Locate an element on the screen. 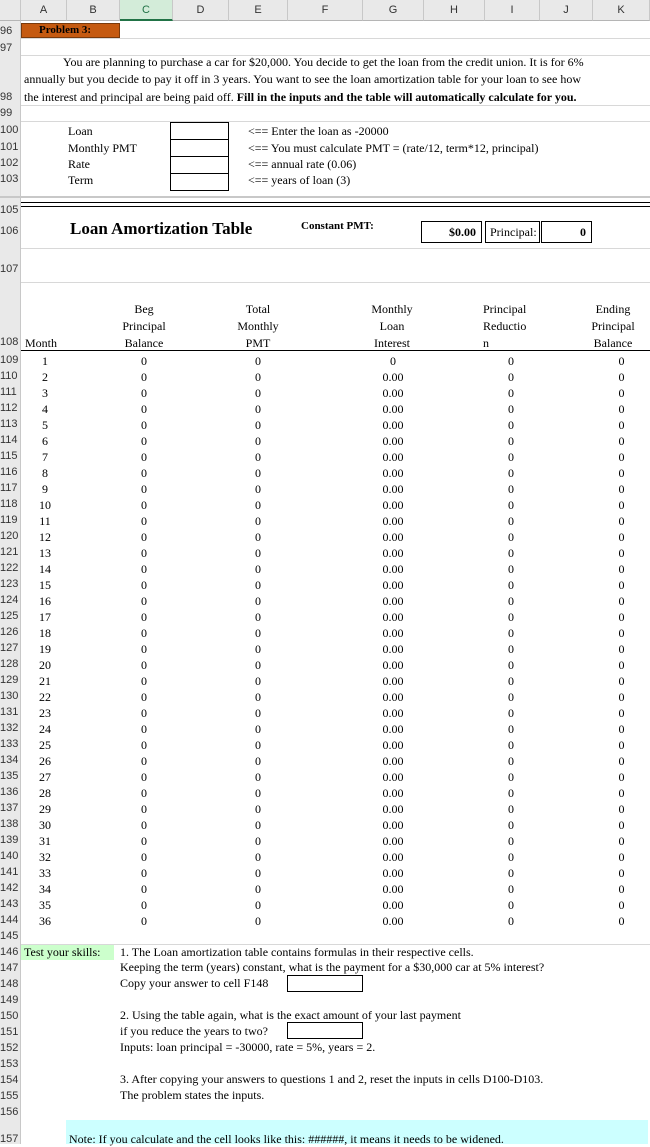 This screenshot has height=1147, width=650. row-number: 101 is located at coordinates (10, 147).